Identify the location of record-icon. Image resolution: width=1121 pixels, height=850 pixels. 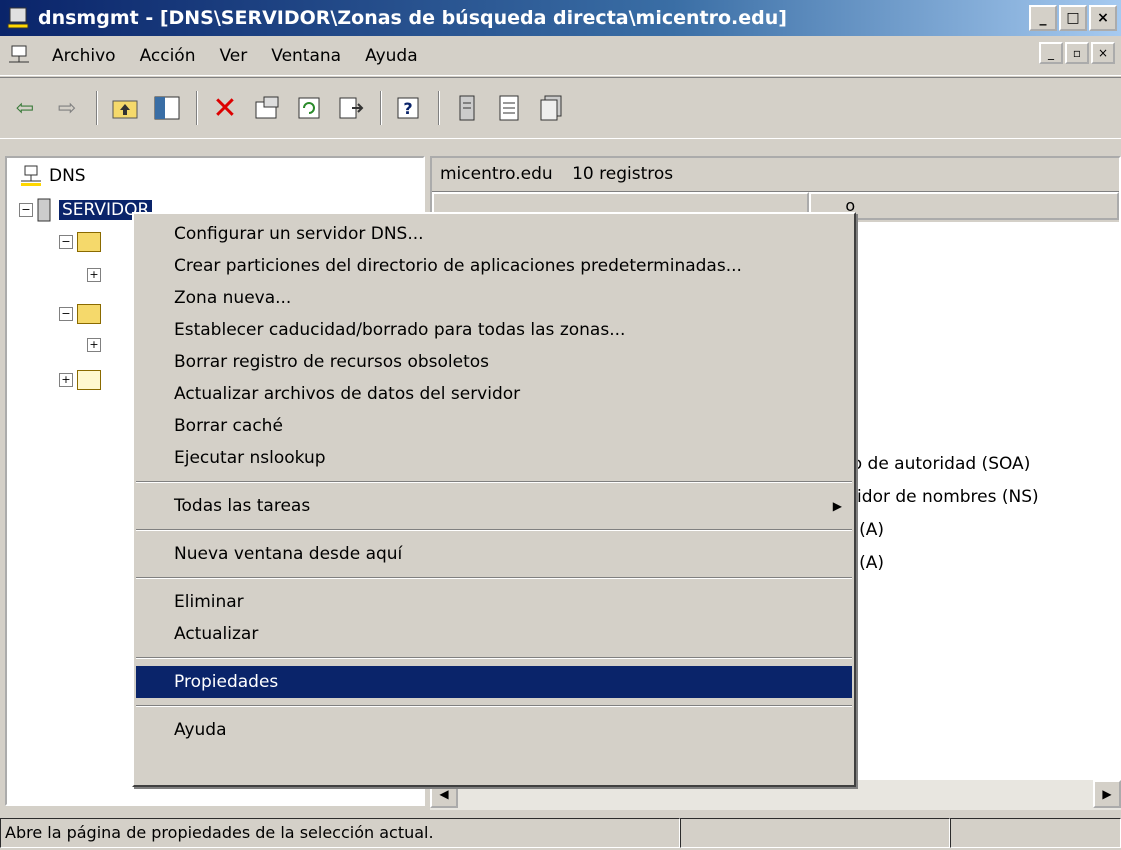
(509, 108).